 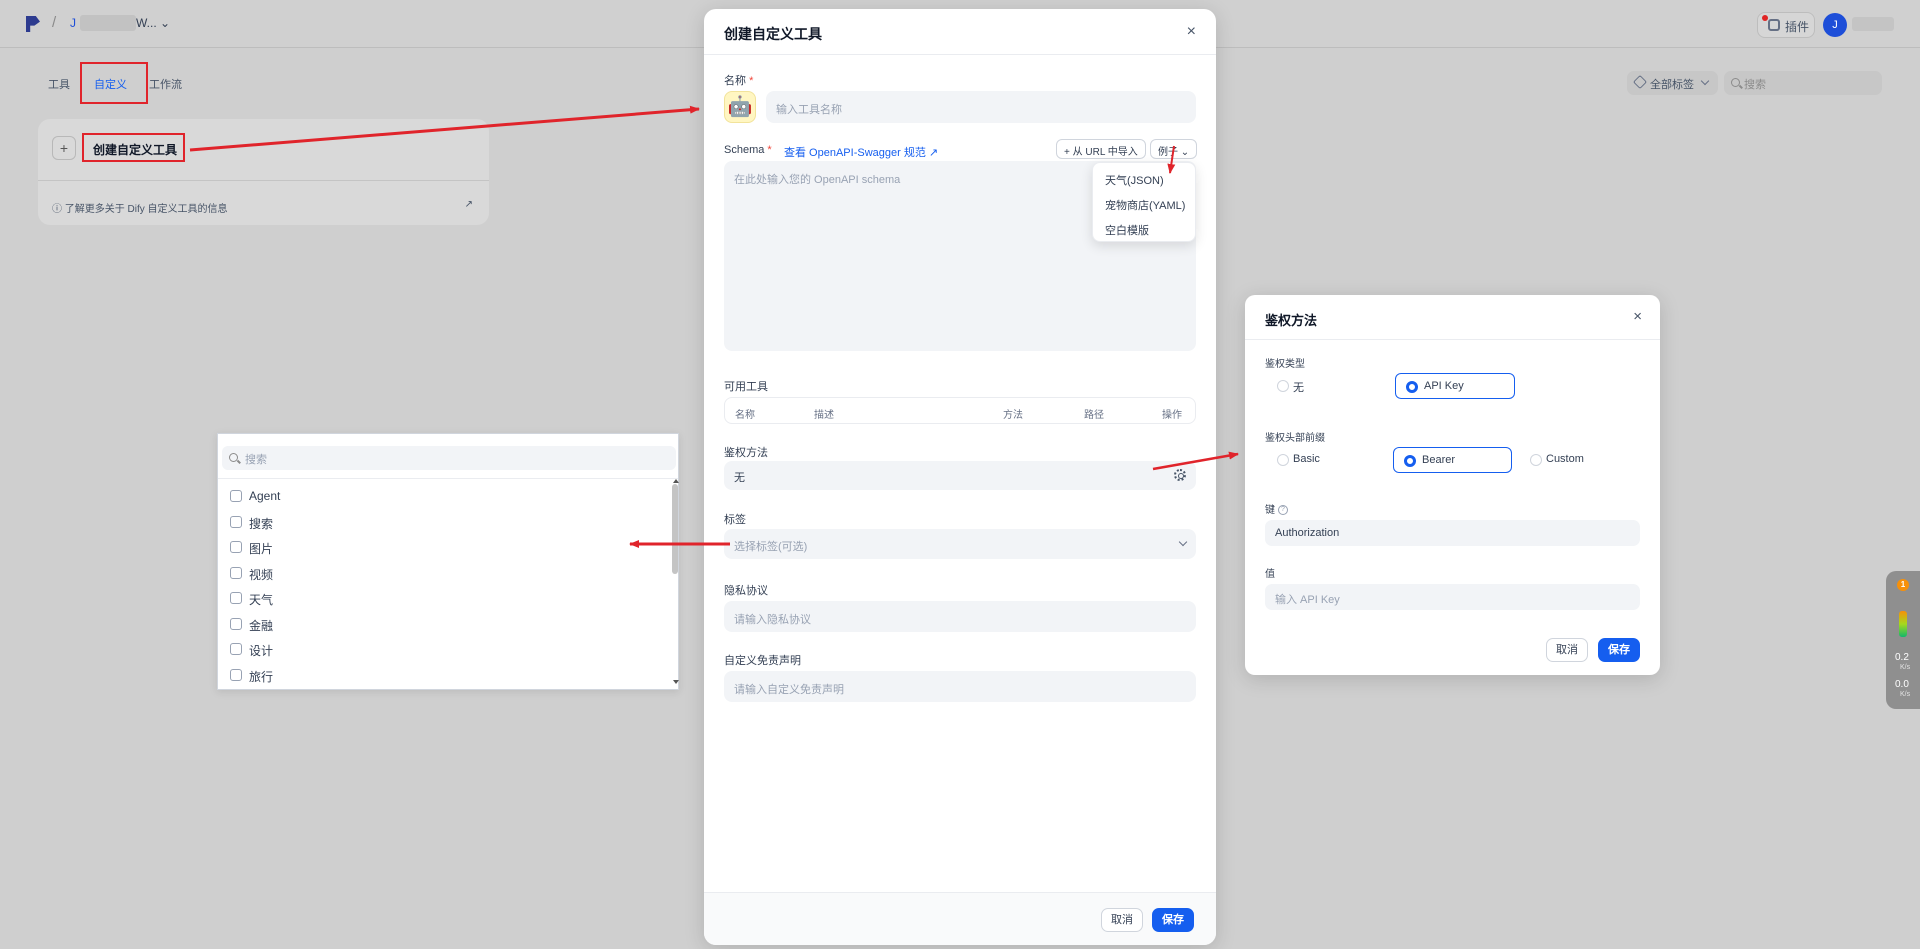 I want to click on plugin-icon, so click(x=1774, y=25).